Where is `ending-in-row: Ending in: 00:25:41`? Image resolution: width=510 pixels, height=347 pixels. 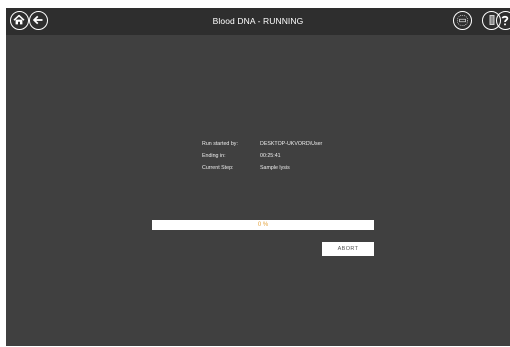 ending-in-row: Ending in: 00:25:41 is located at coordinates (262, 156).